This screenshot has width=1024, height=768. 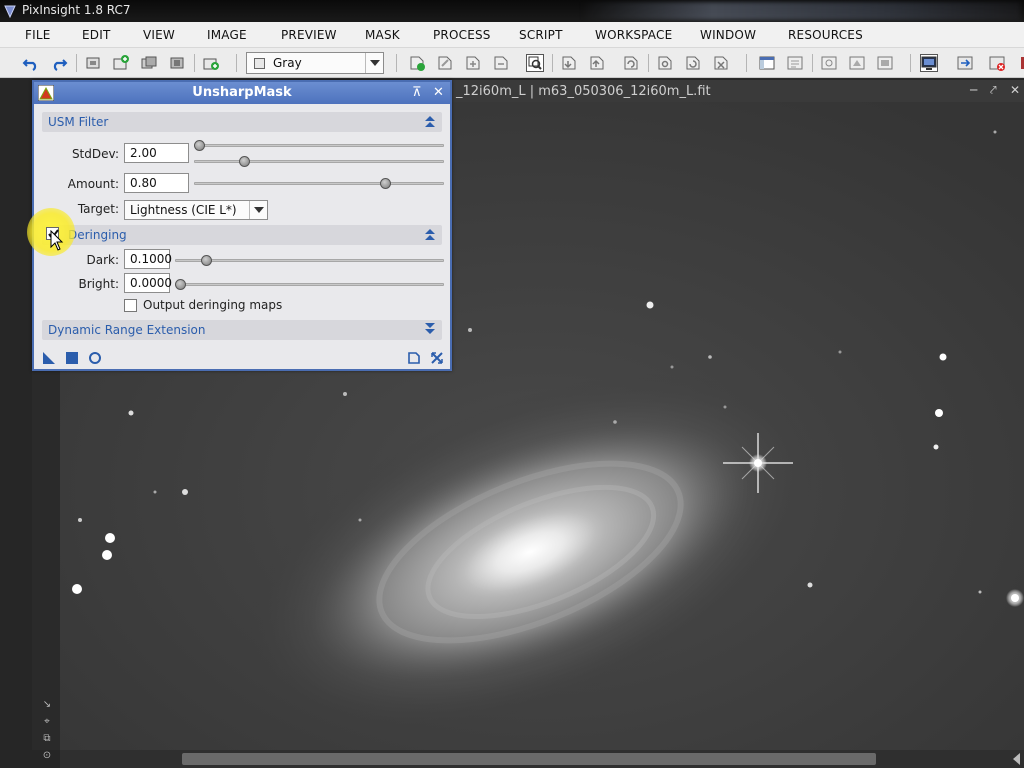 I want to click on stf-link-icon, so click(x=965, y=63).